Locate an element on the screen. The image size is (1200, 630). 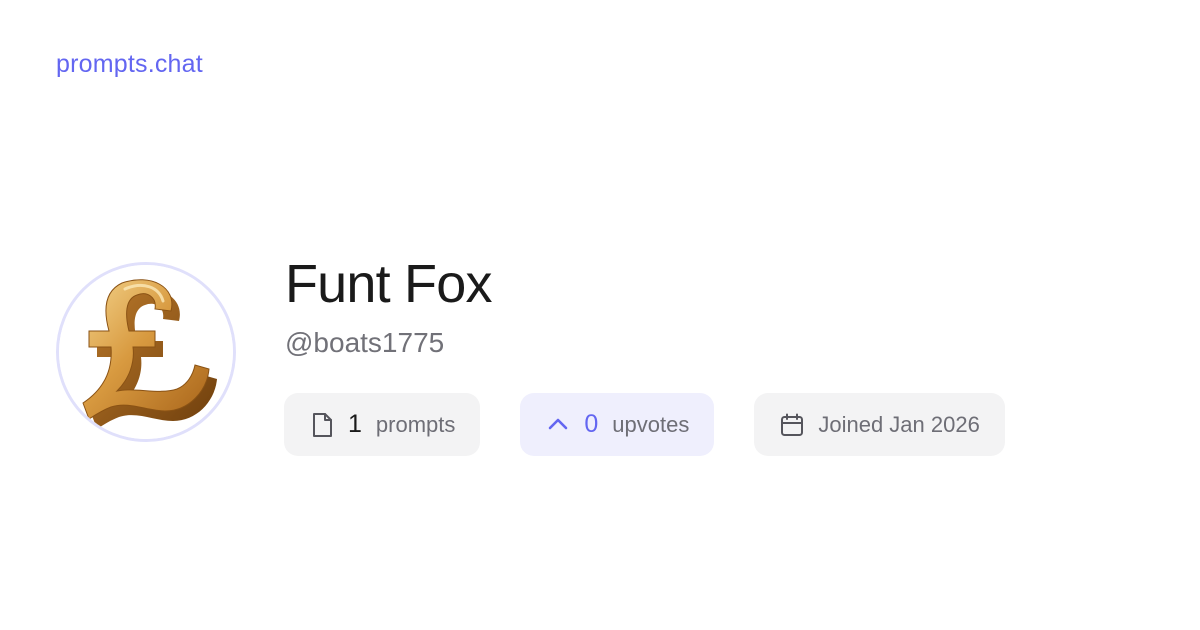
prompts-count: 1 is located at coordinates (355, 424).